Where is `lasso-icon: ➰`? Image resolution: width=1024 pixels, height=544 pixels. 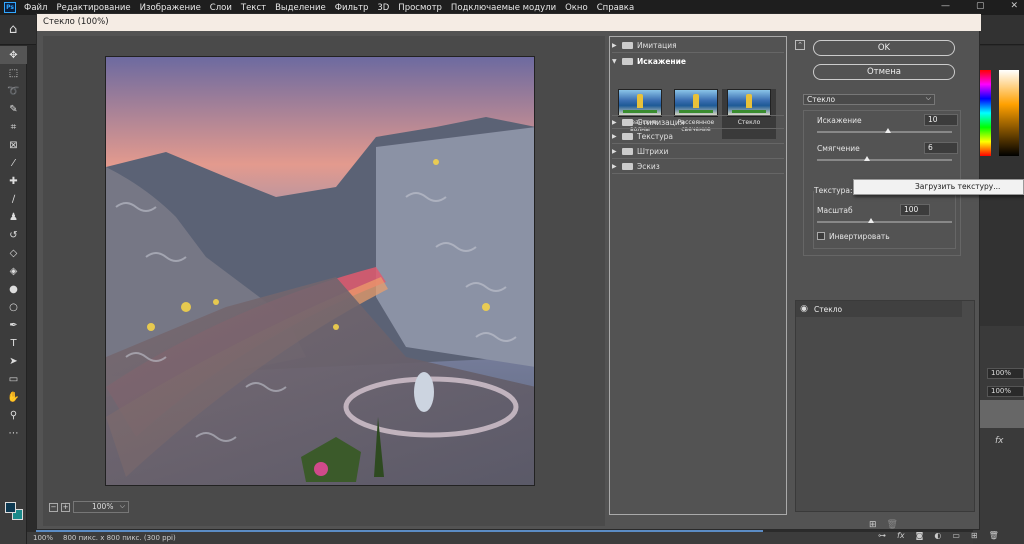 lasso-icon: ➰ is located at coordinates (13, 91).